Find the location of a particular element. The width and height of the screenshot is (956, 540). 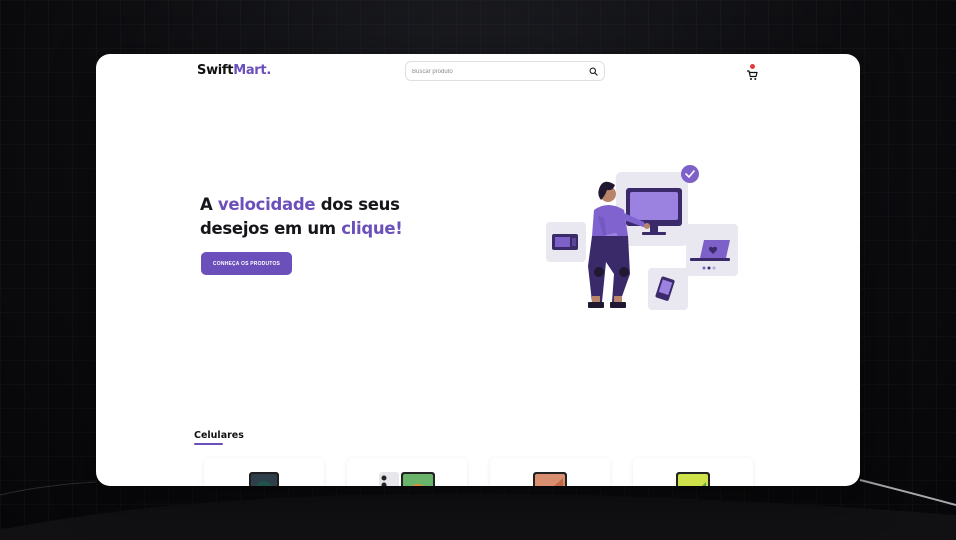

search-icon is located at coordinates (593, 71).